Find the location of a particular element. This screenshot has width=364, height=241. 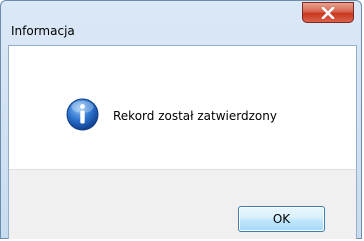

message-text: Rekord został zatwierdzony is located at coordinates (195, 116).